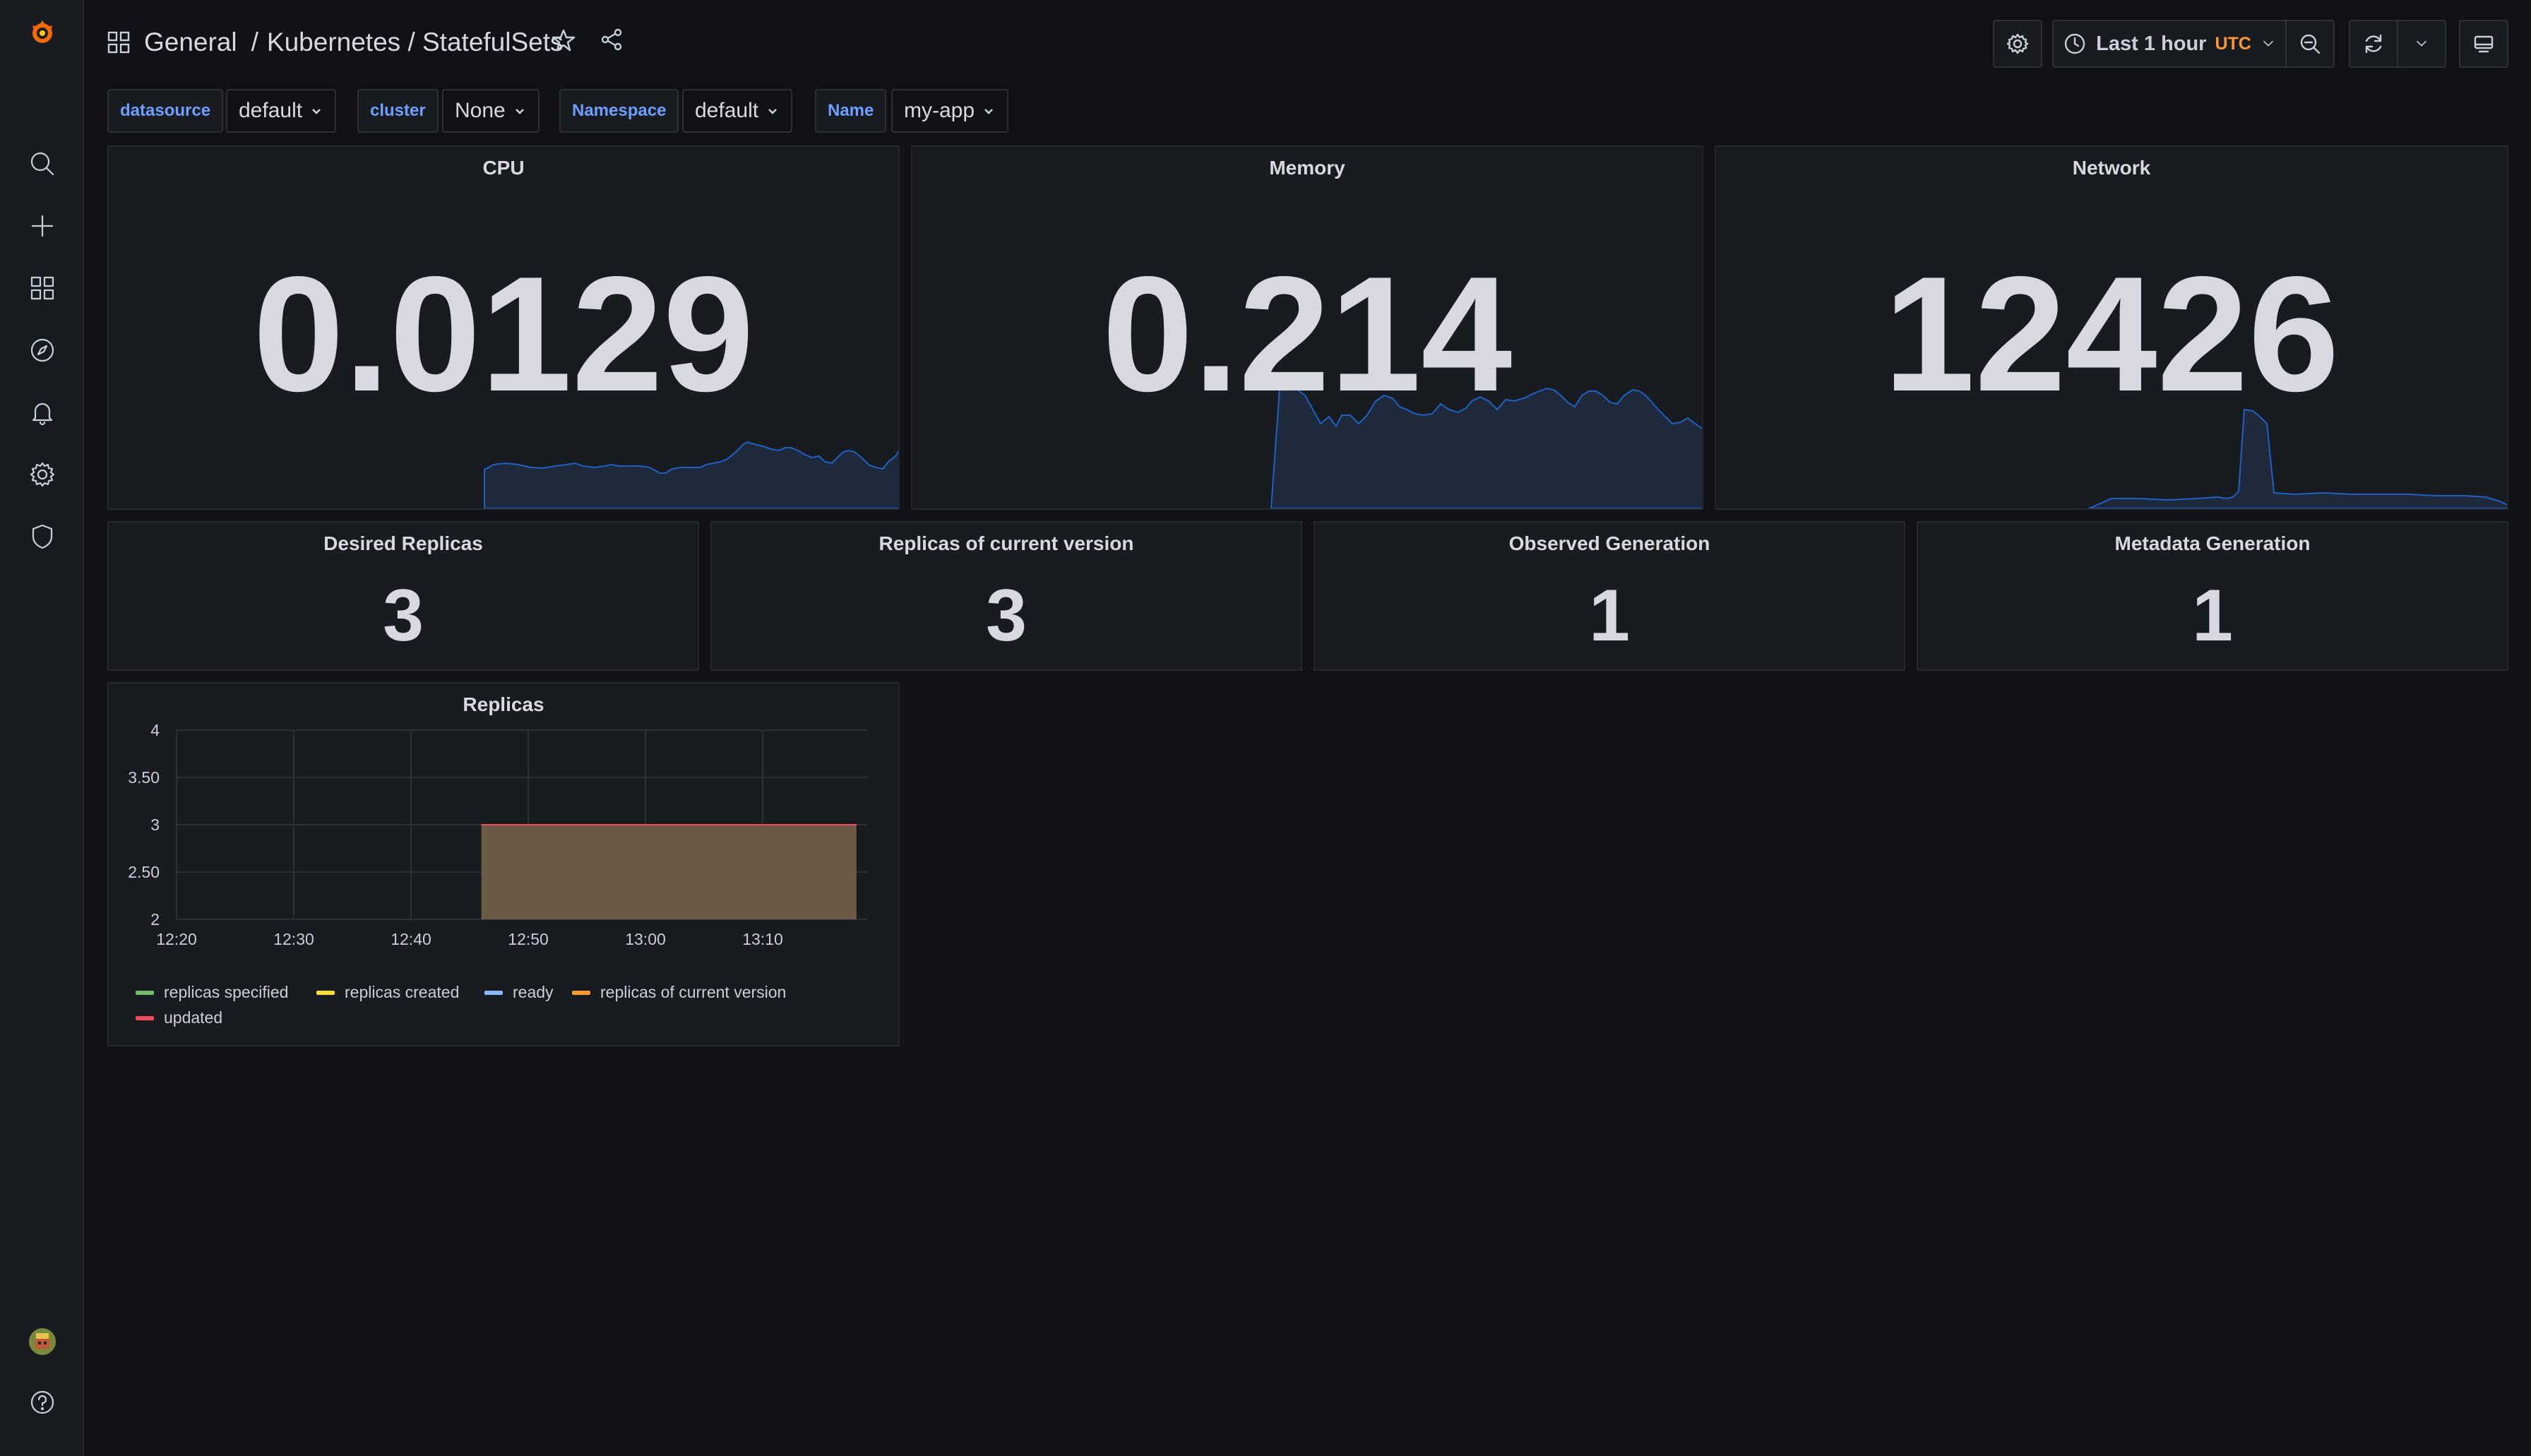 The image size is (2531, 1456). I want to click on refresh-interval-dropdown, so click(2421, 44).